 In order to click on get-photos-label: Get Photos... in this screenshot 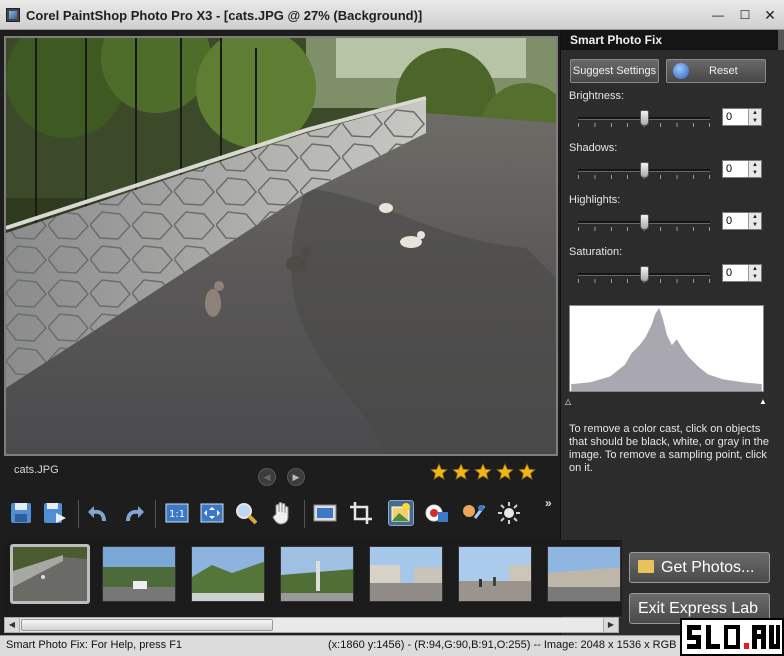, I will do `click(708, 567)`.